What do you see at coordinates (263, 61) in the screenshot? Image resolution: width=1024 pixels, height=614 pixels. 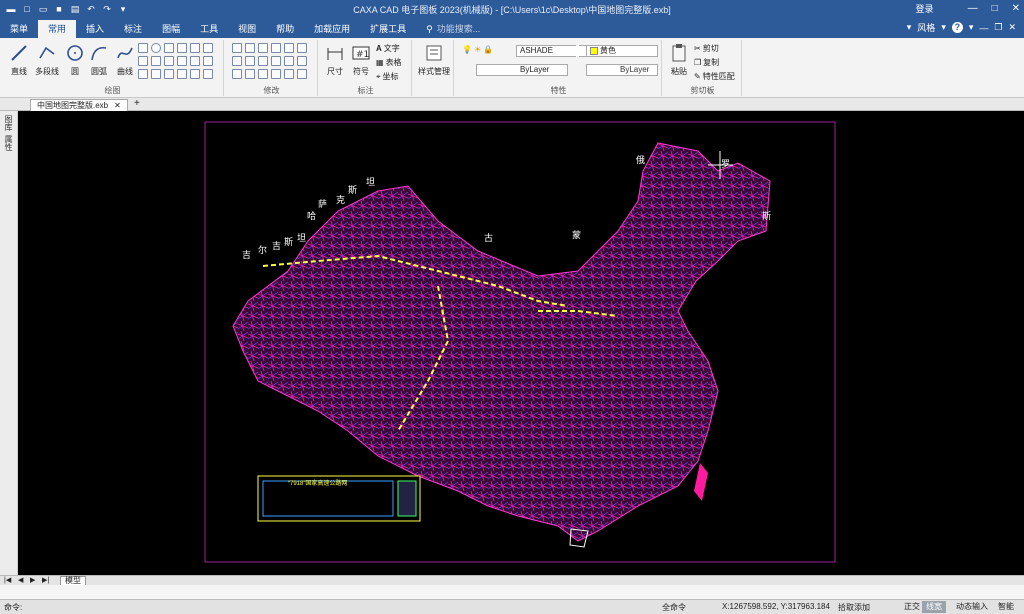 I see `scale-icon` at bounding box center [263, 61].